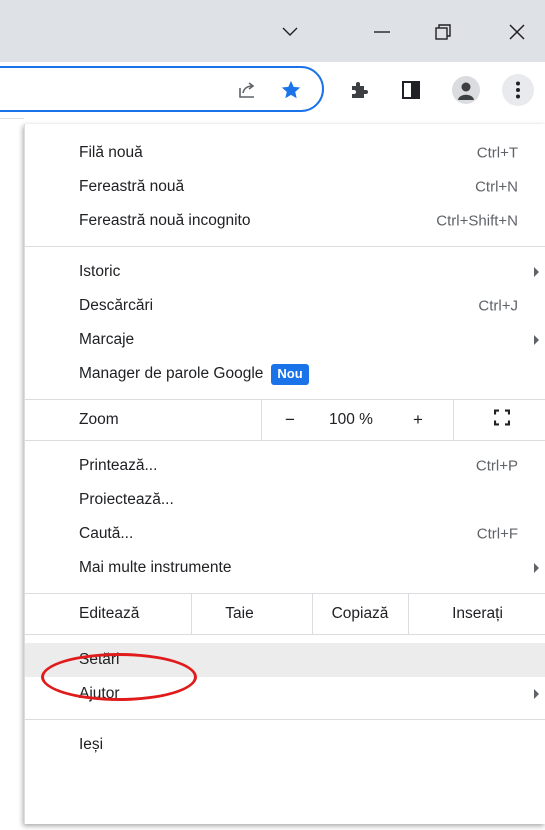 This screenshot has height=830, width=545. I want to click on title-bar, so click(272, 31).